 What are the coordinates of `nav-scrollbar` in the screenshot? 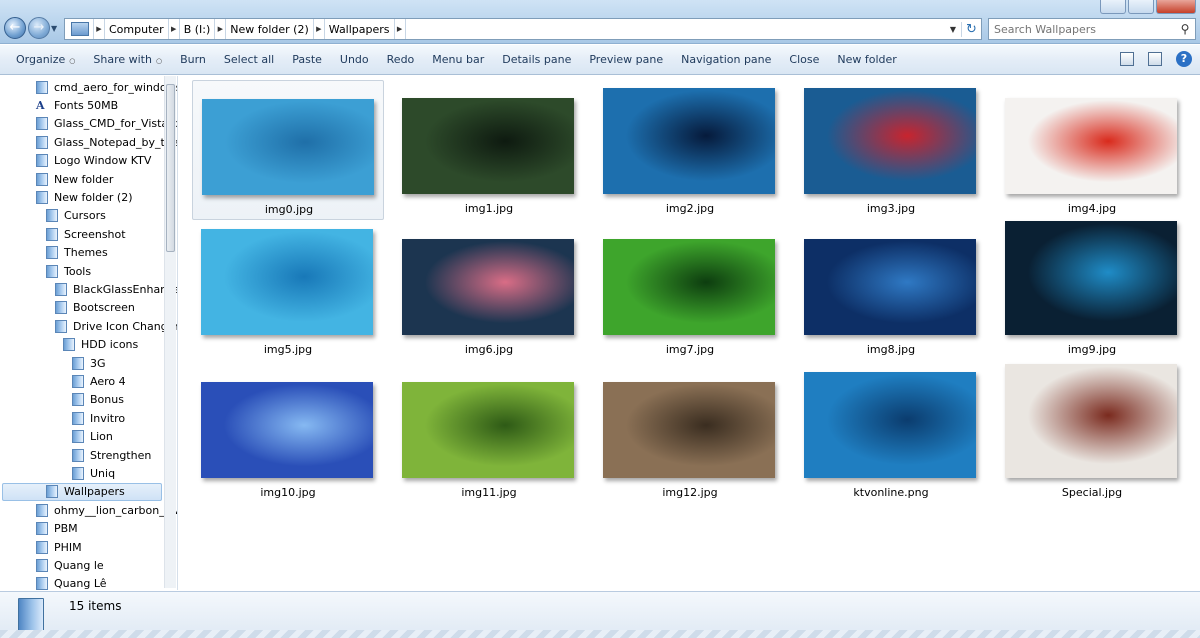 It's located at (170, 332).